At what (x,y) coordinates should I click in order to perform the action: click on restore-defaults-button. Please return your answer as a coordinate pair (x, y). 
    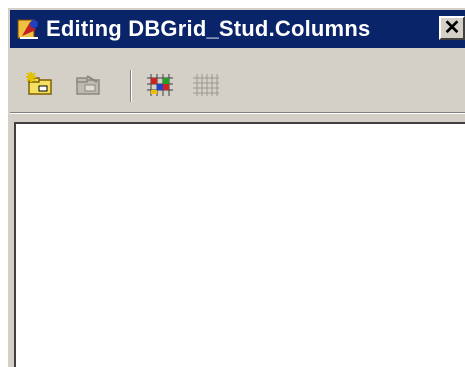
    Looking at the image, I should click on (206, 85).